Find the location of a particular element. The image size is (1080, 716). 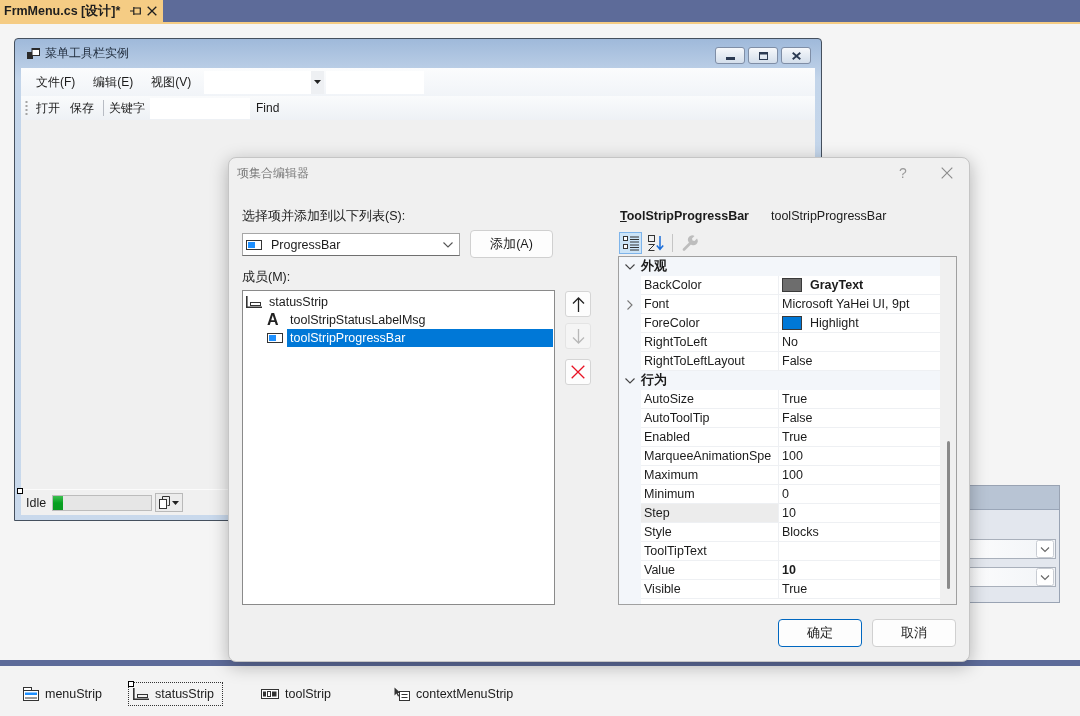

categorized-icon is located at coordinates (630, 242).